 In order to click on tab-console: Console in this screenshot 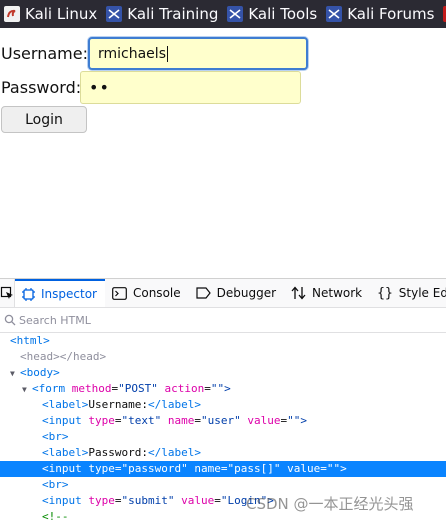, I will do `click(147, 293)`.